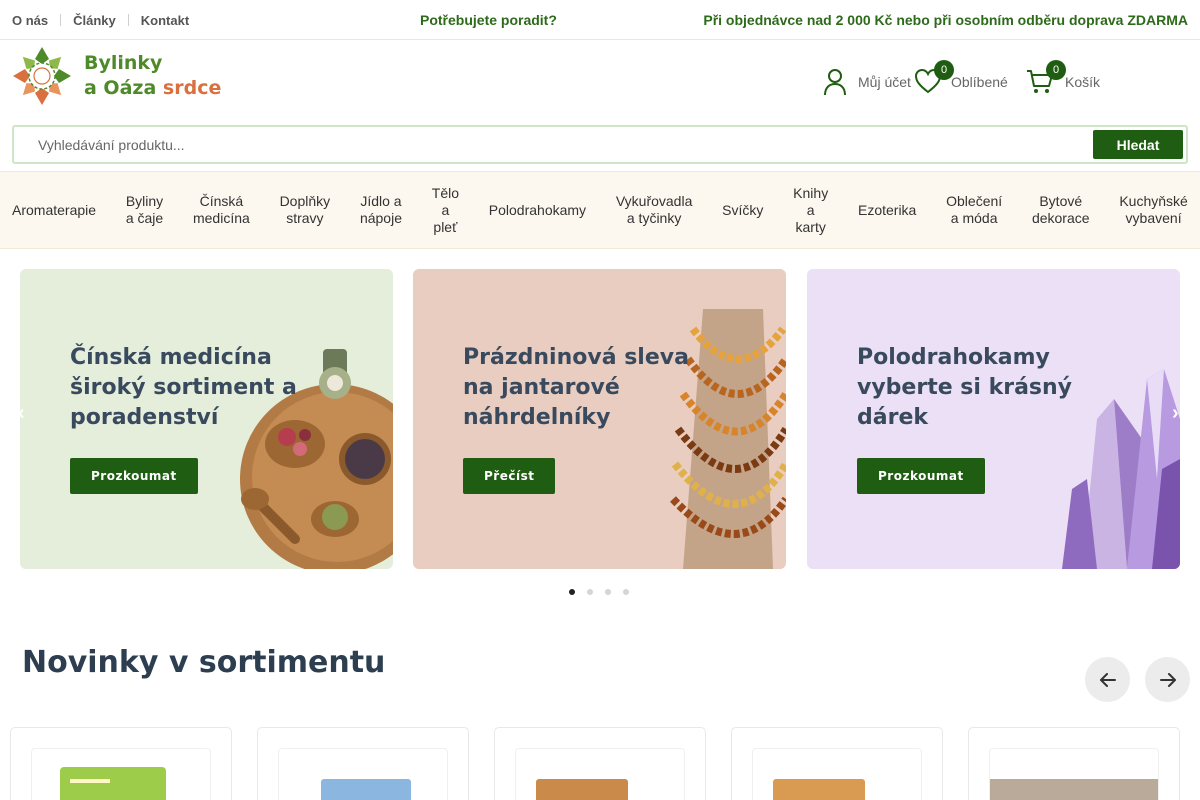  What do you see at coordinates (221, 210) in the screenshot?
I see `category-cinska-medicina: Čínská medicína` at bounding box center [221, 210].